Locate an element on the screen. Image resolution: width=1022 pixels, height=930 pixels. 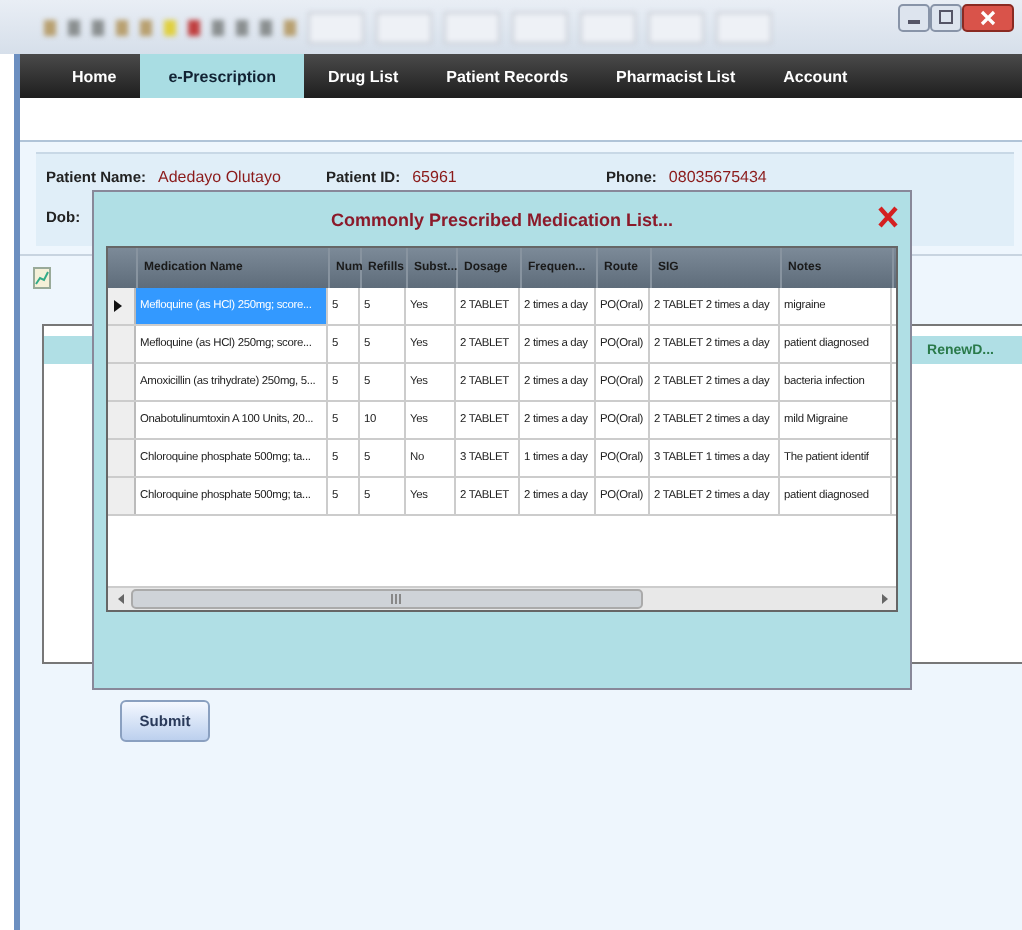
row-header is located at coordinates (122, 306).